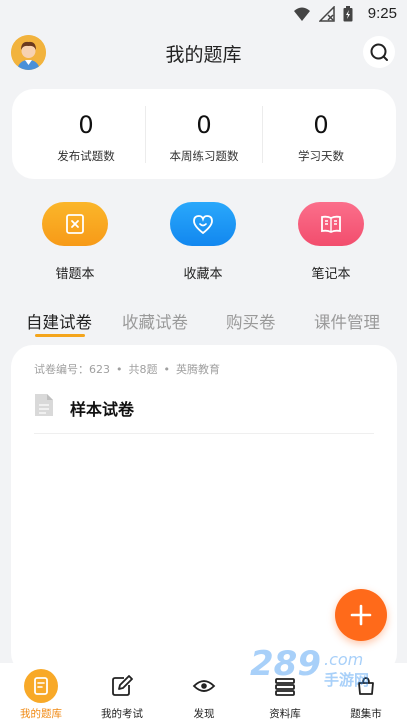  Describe the element at coordinates (72, 369) in the screenshot. I see `paper-code: 试卷编号：623` at that location.